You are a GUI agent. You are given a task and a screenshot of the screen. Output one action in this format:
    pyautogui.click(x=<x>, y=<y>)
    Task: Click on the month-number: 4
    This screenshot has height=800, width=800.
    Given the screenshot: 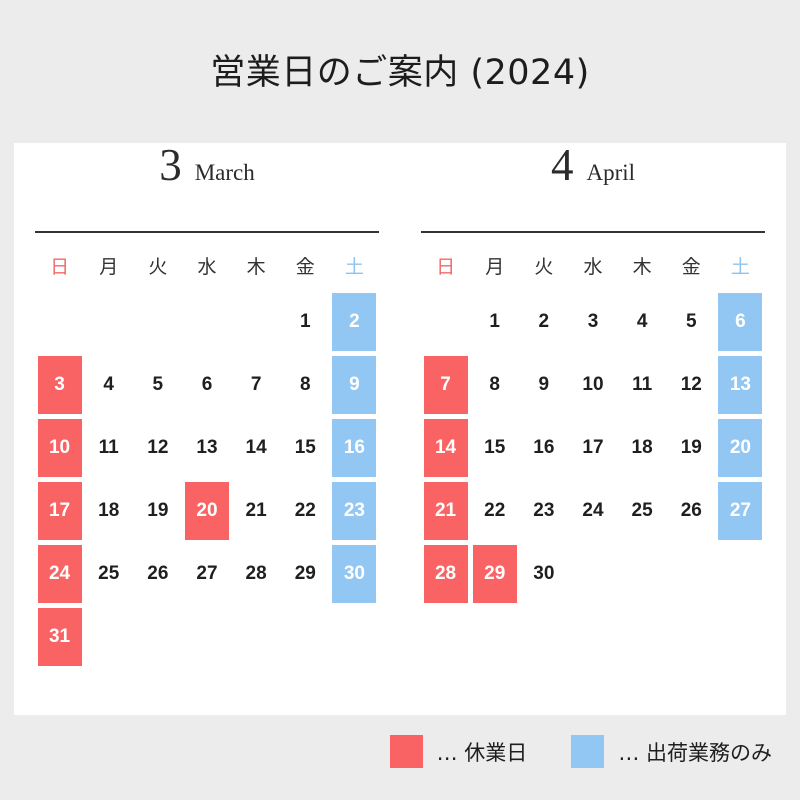 What is the action you would take?
    pyautogui.click(x=562, y=165)
    